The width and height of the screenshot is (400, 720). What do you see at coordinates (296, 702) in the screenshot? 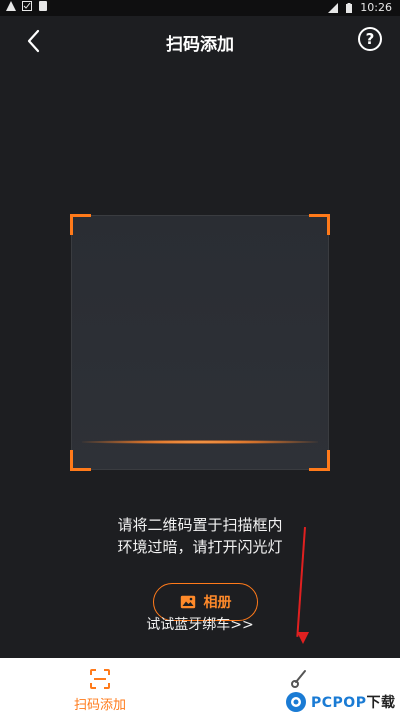
I see `pcpop-logo-icon` at bounding box center [296, 702].